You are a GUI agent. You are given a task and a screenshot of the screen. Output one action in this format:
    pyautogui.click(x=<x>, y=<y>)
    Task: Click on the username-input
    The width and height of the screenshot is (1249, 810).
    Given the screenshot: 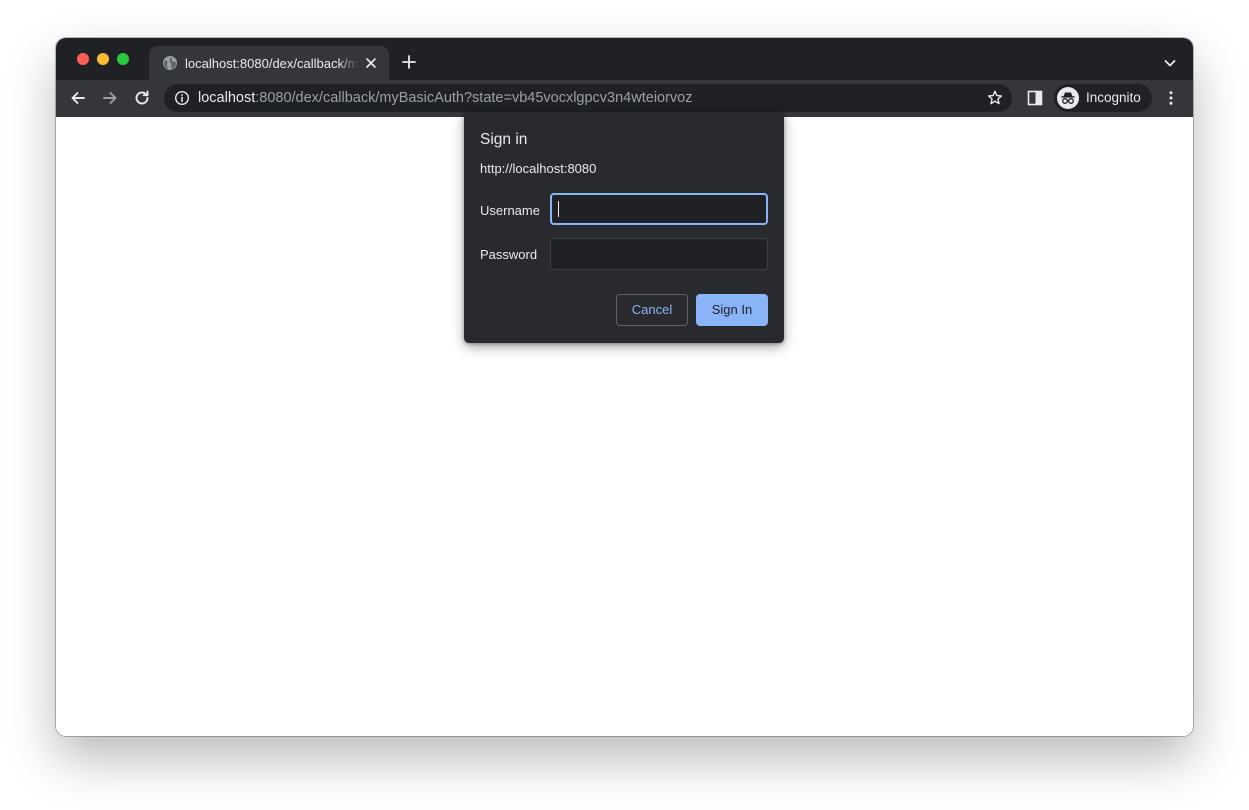 What is the action you would take?
    pyautogui.click(x=659, y=209)
    